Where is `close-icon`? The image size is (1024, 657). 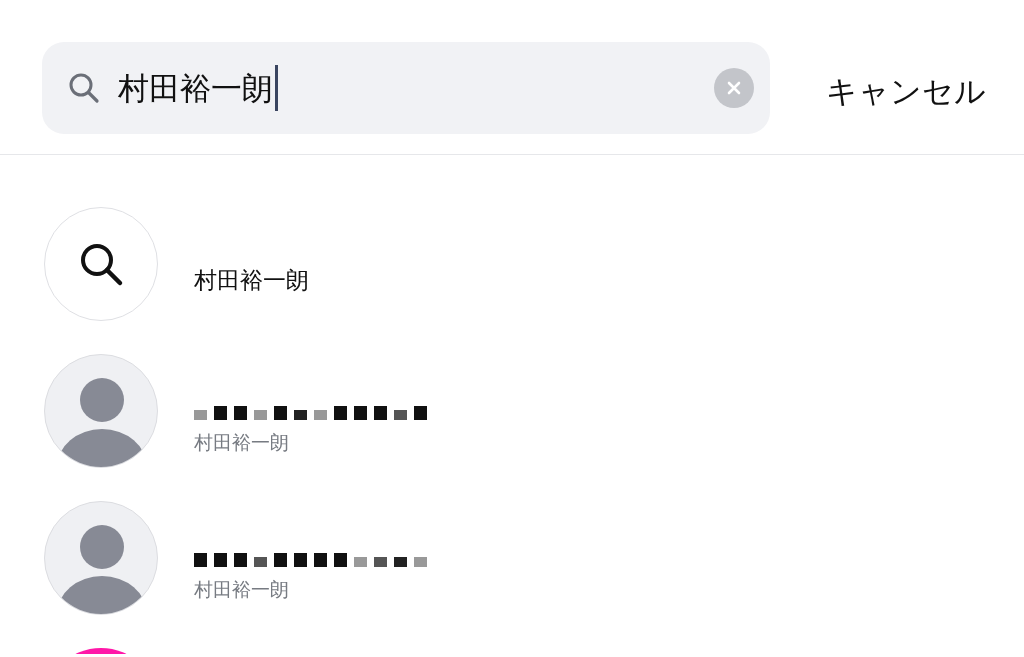
close-icon is located at coordinates (734, 88).